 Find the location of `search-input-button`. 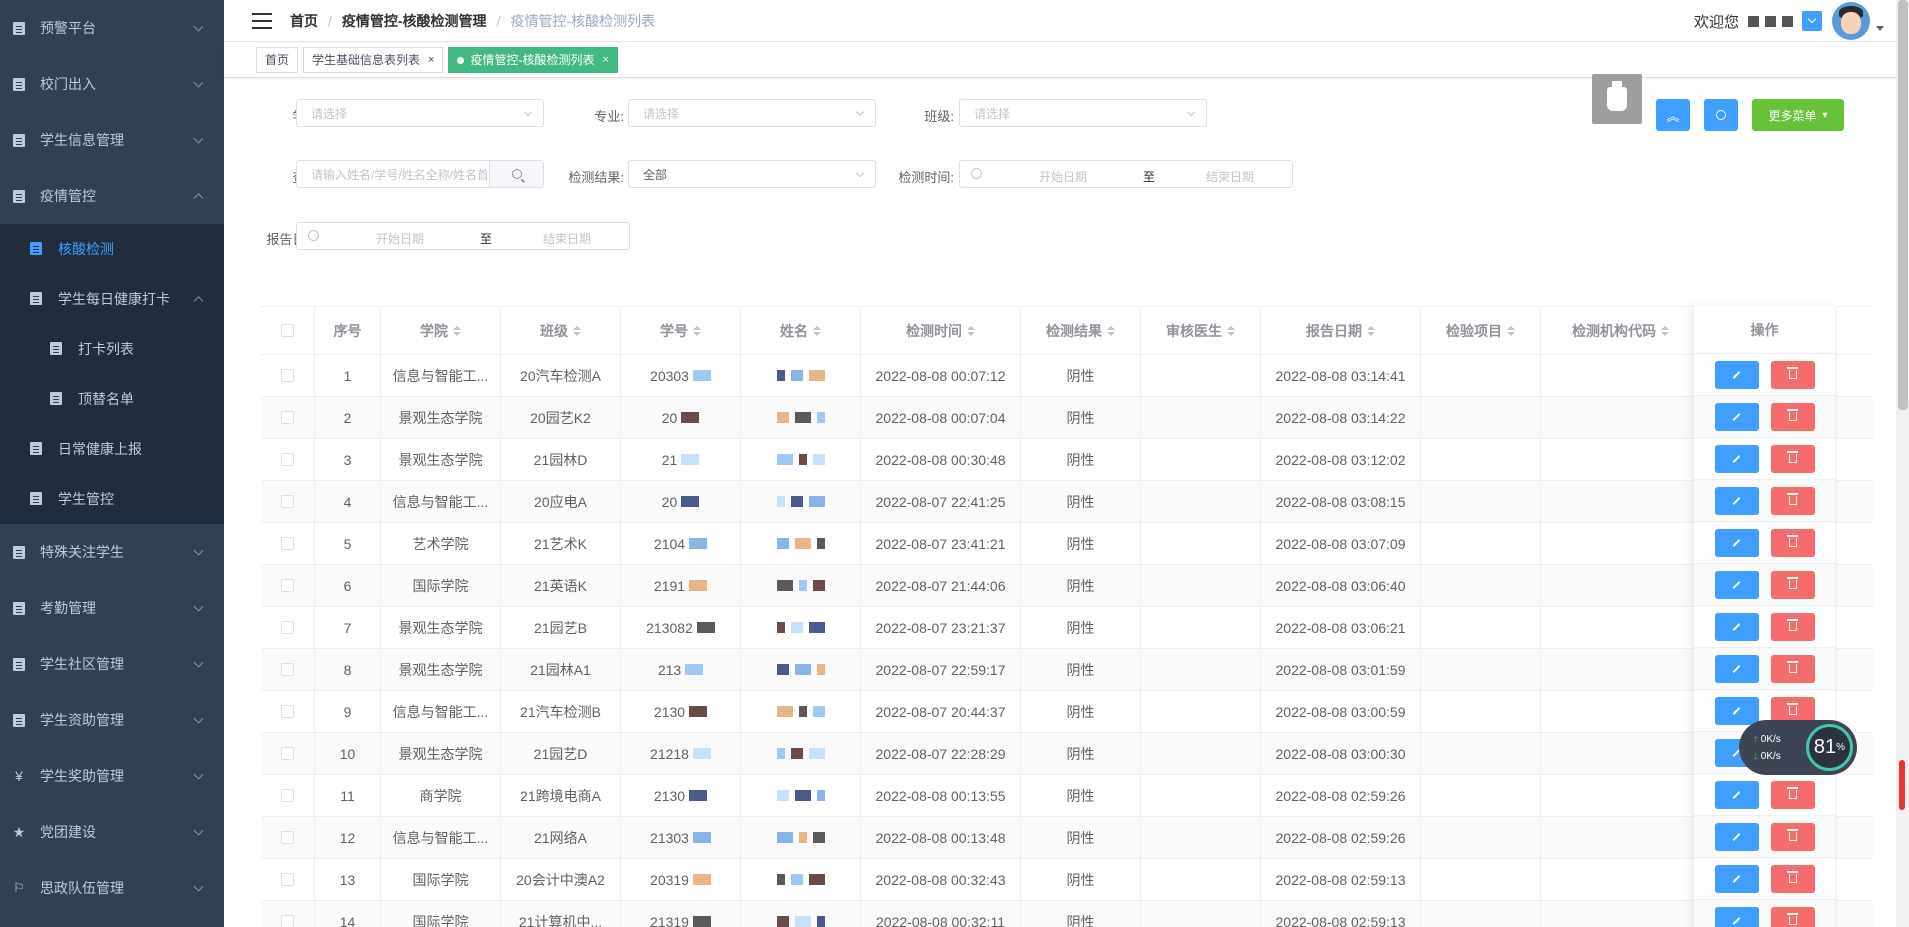

search-input-button is located at coordinates (516, 174).